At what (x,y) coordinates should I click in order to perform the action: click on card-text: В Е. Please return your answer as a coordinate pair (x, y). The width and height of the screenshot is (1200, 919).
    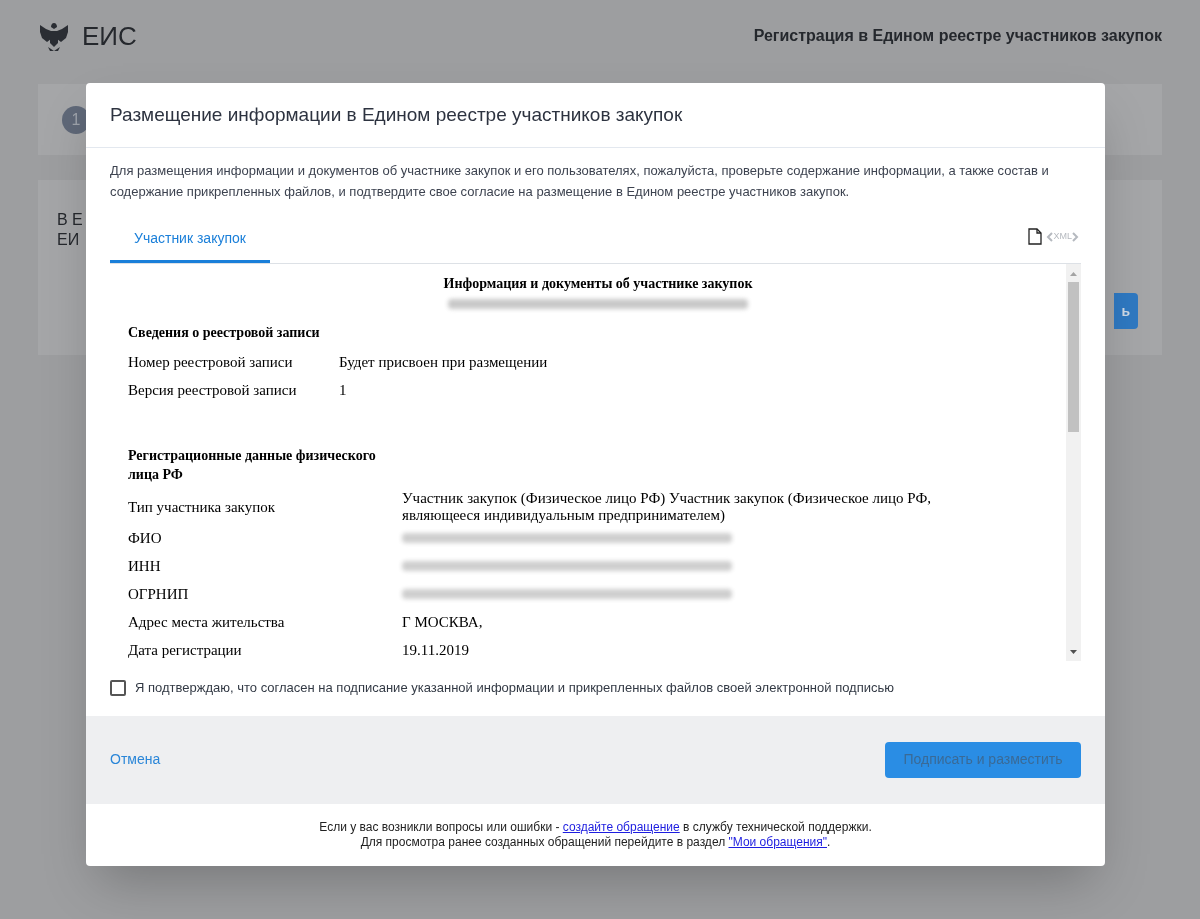
    Looking at the image, I should click on (70, 220).